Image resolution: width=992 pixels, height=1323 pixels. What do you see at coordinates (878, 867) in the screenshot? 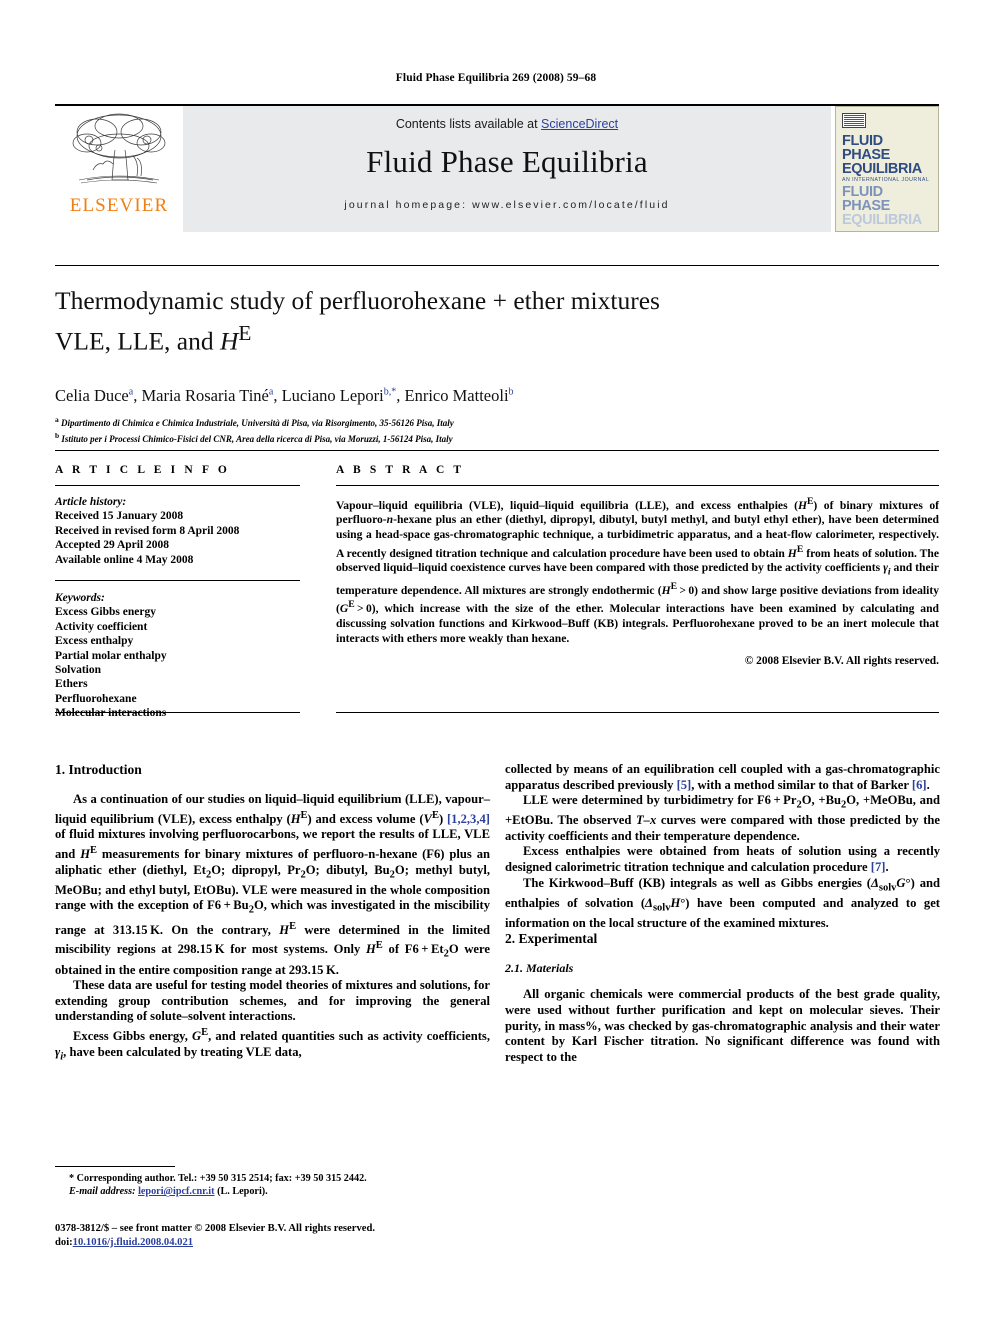
I see `citation-link: [7]` at bounding box center [878, 867].